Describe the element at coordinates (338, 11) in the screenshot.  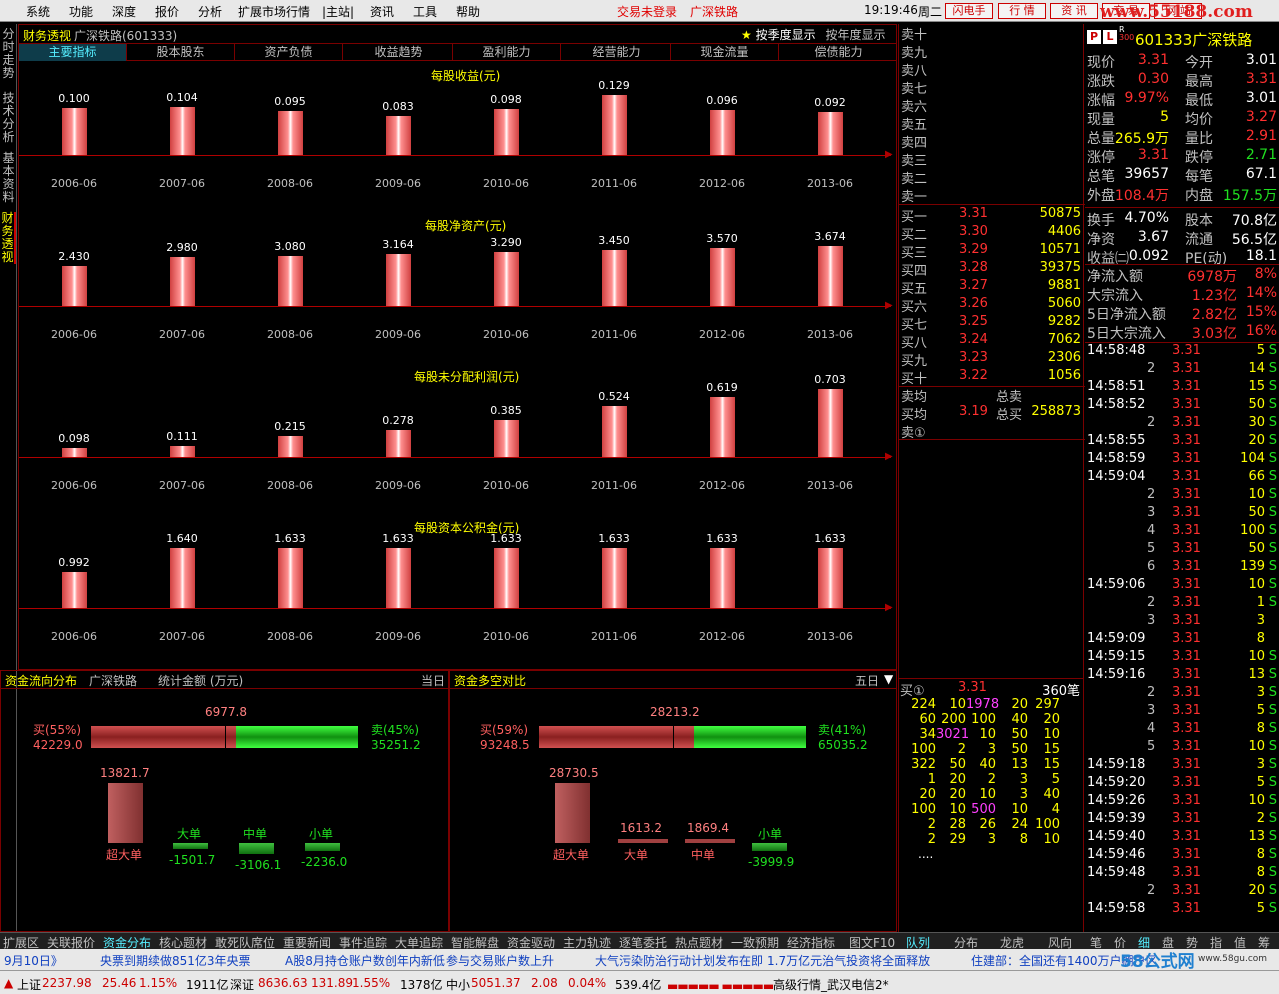
I see `menu-main-site: |主站|` at that location.